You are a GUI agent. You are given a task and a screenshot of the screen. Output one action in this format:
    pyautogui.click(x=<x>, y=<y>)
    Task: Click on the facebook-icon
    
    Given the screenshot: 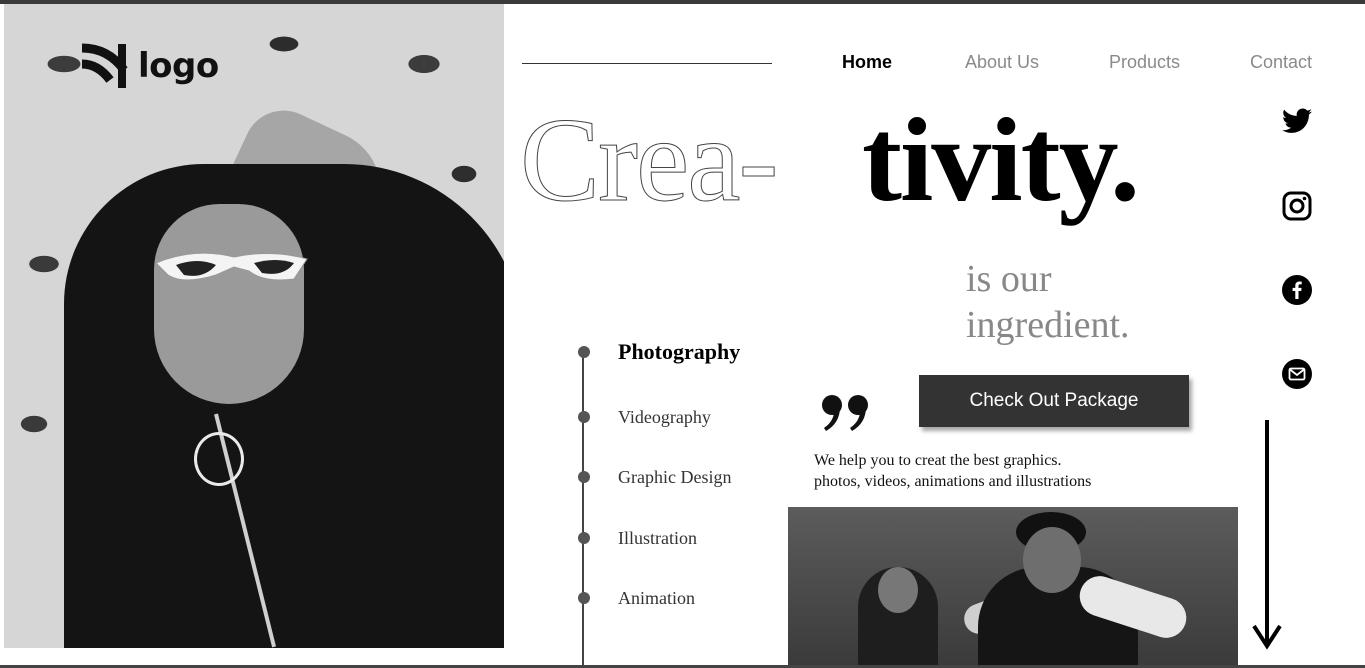 What is the action you would take?
    pyautogui.click(x=1297, y=290)
    